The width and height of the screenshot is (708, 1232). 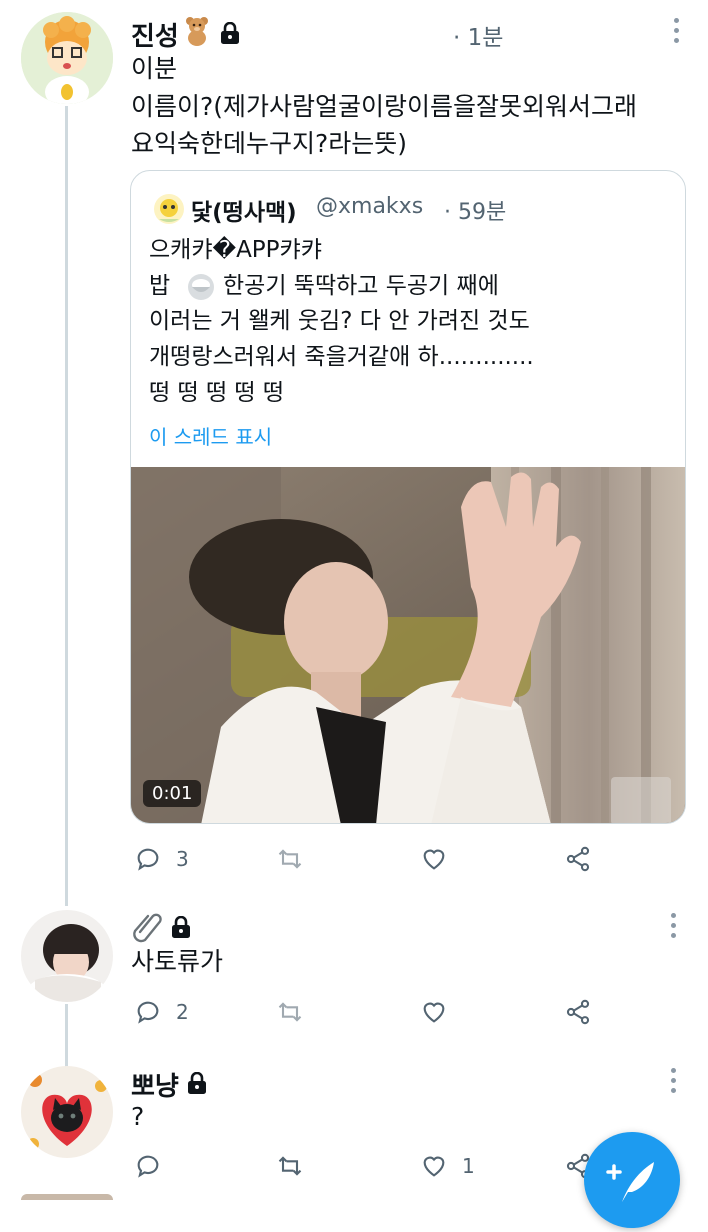 I want to click on quote-display-name: 닻(떵사맥), so click(x=244, y=210).